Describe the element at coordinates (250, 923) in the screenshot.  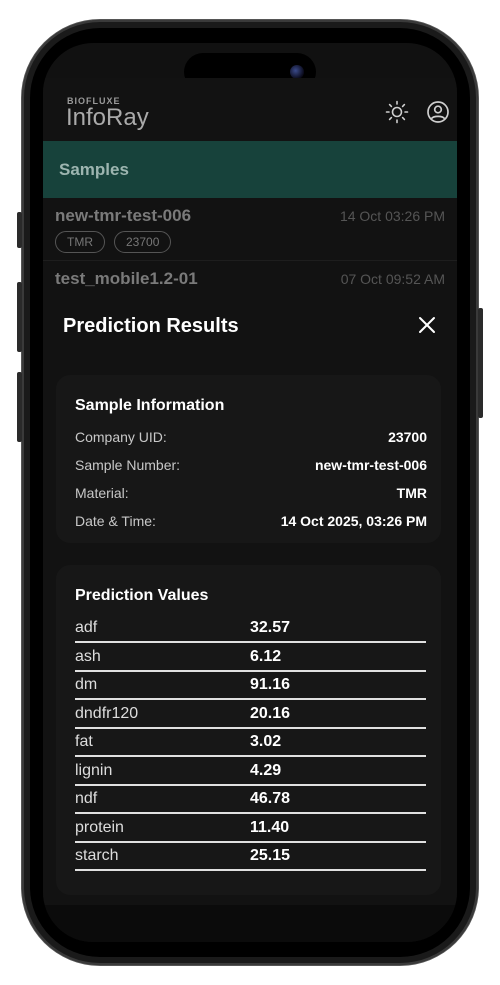
I see `bottom-area` at that location.